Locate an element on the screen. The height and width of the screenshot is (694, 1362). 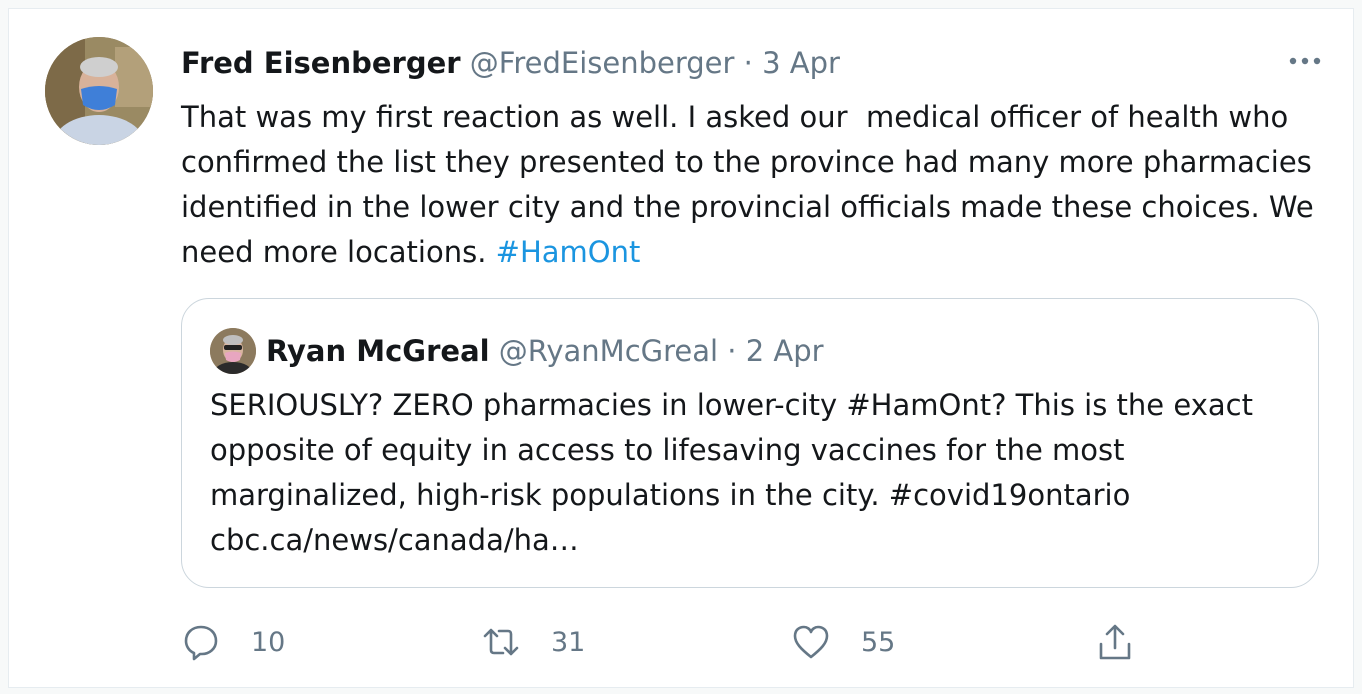
author-handle: @FredEisenberger is located at coordinates (602, 63).